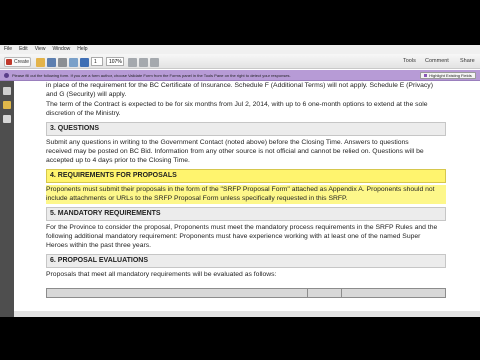 The height and width of the screenshot is (360, 480). What do you see at coordinates (115, 61) in the screenshot?
I see `zoom-select: 107%` at bounding box center [115, 61].